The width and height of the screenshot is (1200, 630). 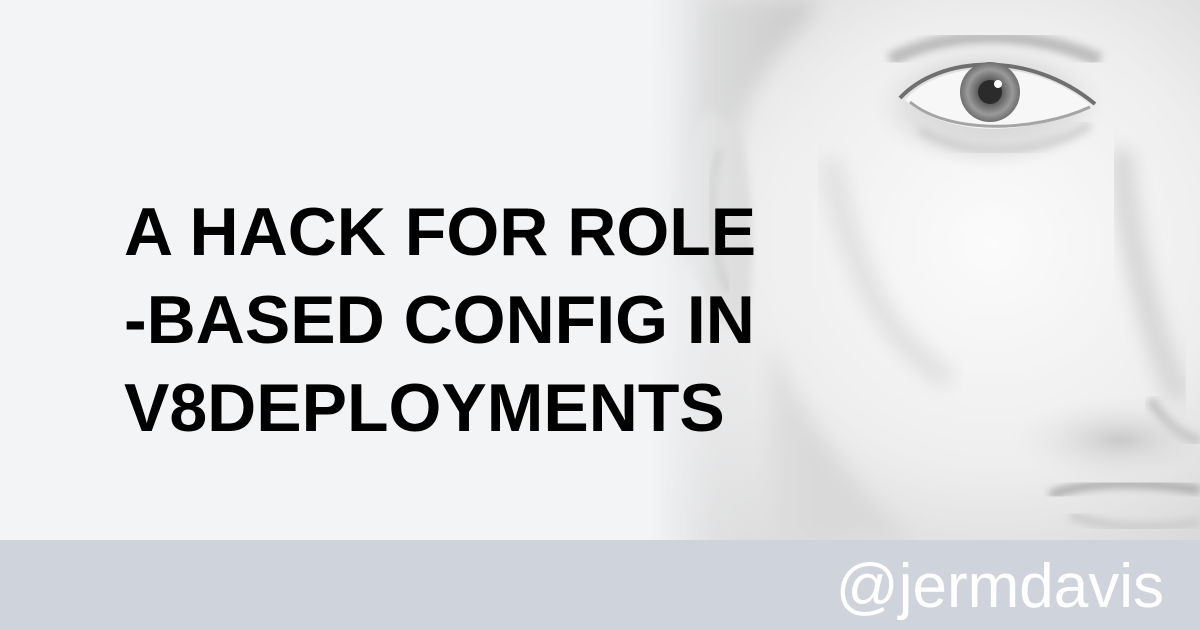 What do you see at coordinates (439, 320) in the screenshot?
I see `title-line: -BASED CONFIG IN` at bounding box center [439, 320].